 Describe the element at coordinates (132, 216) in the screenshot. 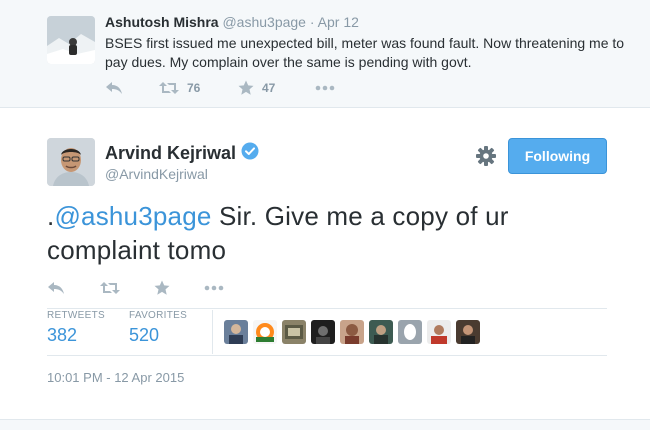

I see `mention-link: @ashu3page` at that location.